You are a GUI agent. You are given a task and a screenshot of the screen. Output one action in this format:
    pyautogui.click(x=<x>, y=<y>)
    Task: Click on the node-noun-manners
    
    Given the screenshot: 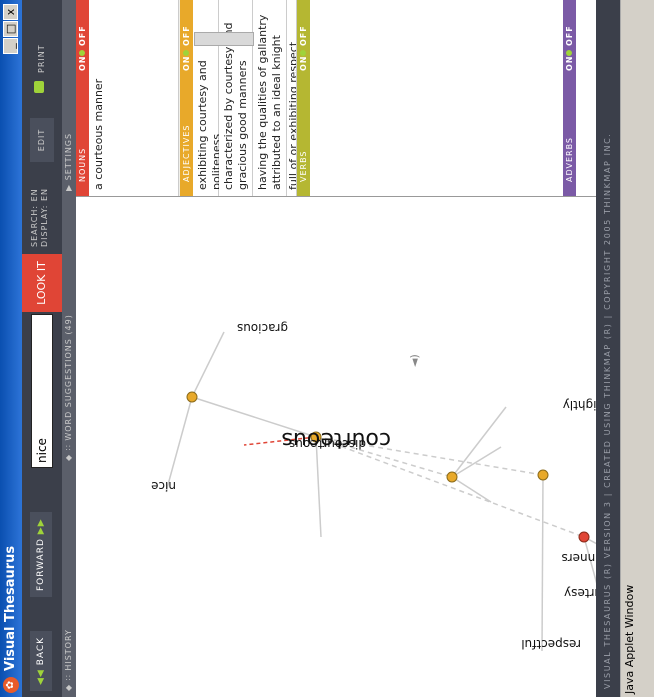 What is the action you would take?
    pyautogui.click(x=584, y=537)
    